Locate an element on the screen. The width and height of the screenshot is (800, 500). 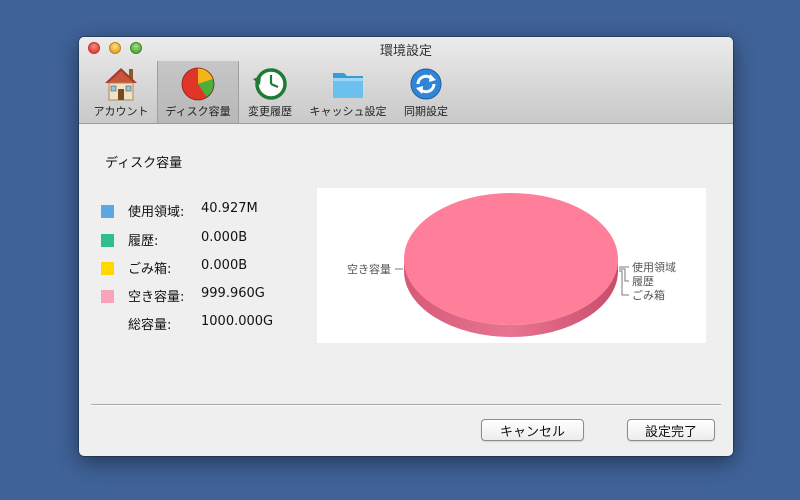
toolbar-item-label: 変更履歴 is located at coordinates (270, 111).